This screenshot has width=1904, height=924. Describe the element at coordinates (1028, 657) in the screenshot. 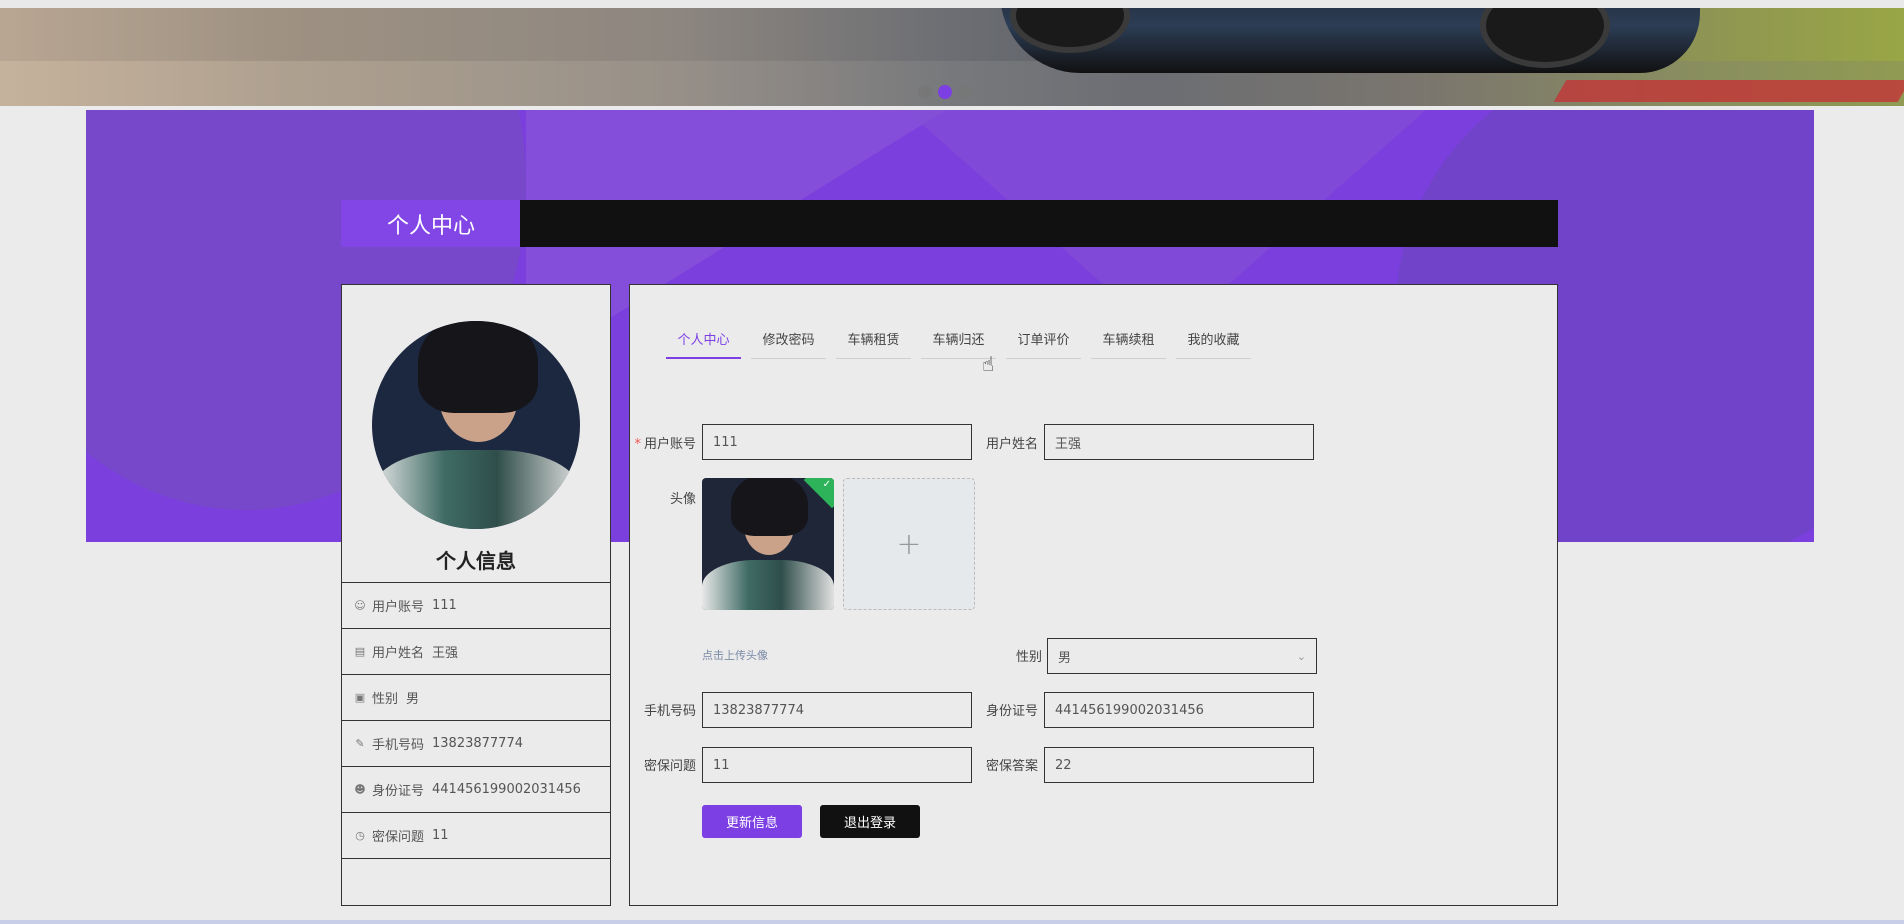

I see `gender-label: 性别` at that location.